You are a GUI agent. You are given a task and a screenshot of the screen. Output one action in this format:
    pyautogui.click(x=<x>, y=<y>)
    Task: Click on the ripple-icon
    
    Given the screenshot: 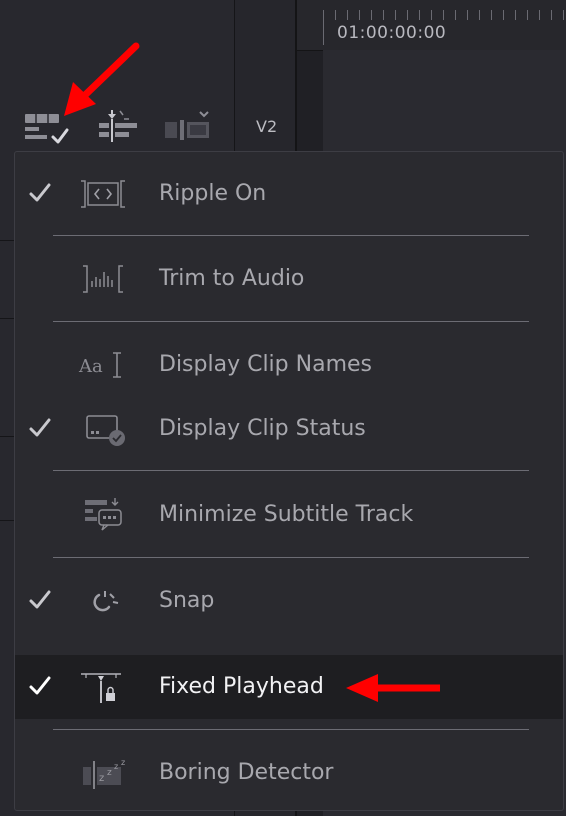 What is the action you would take?
    pyautogui.click(x=103, y=194)
    